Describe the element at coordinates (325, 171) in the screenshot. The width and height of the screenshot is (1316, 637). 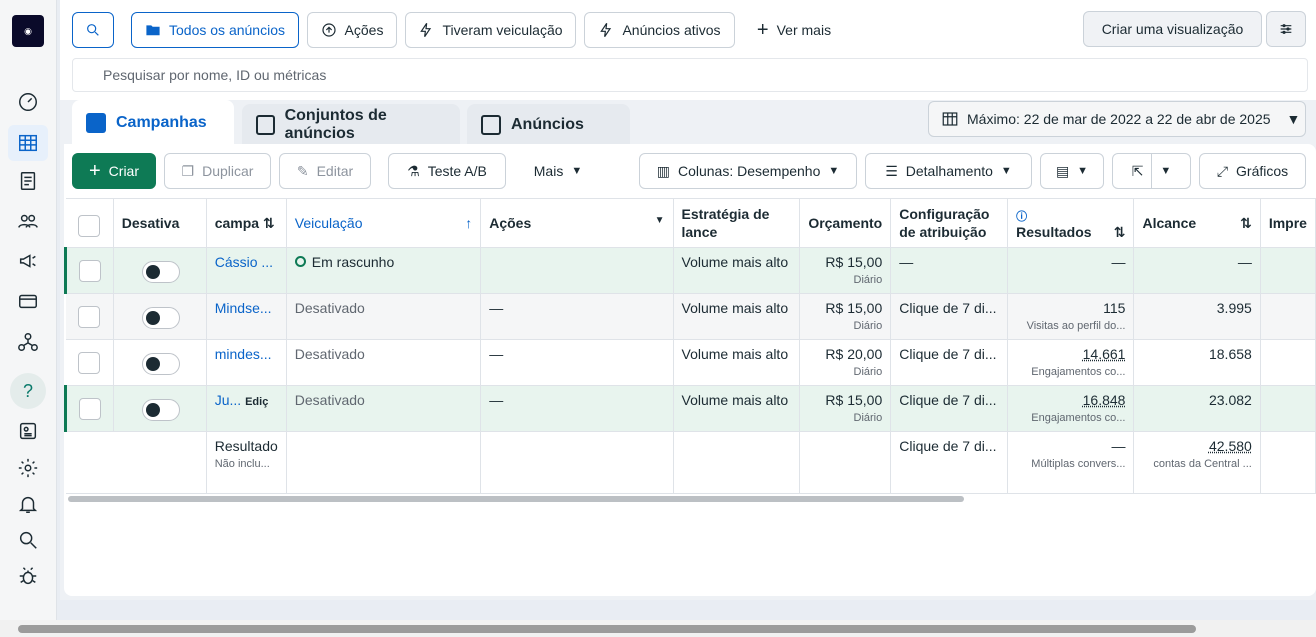
I see `edit-button: ✎ Editar` at that location.